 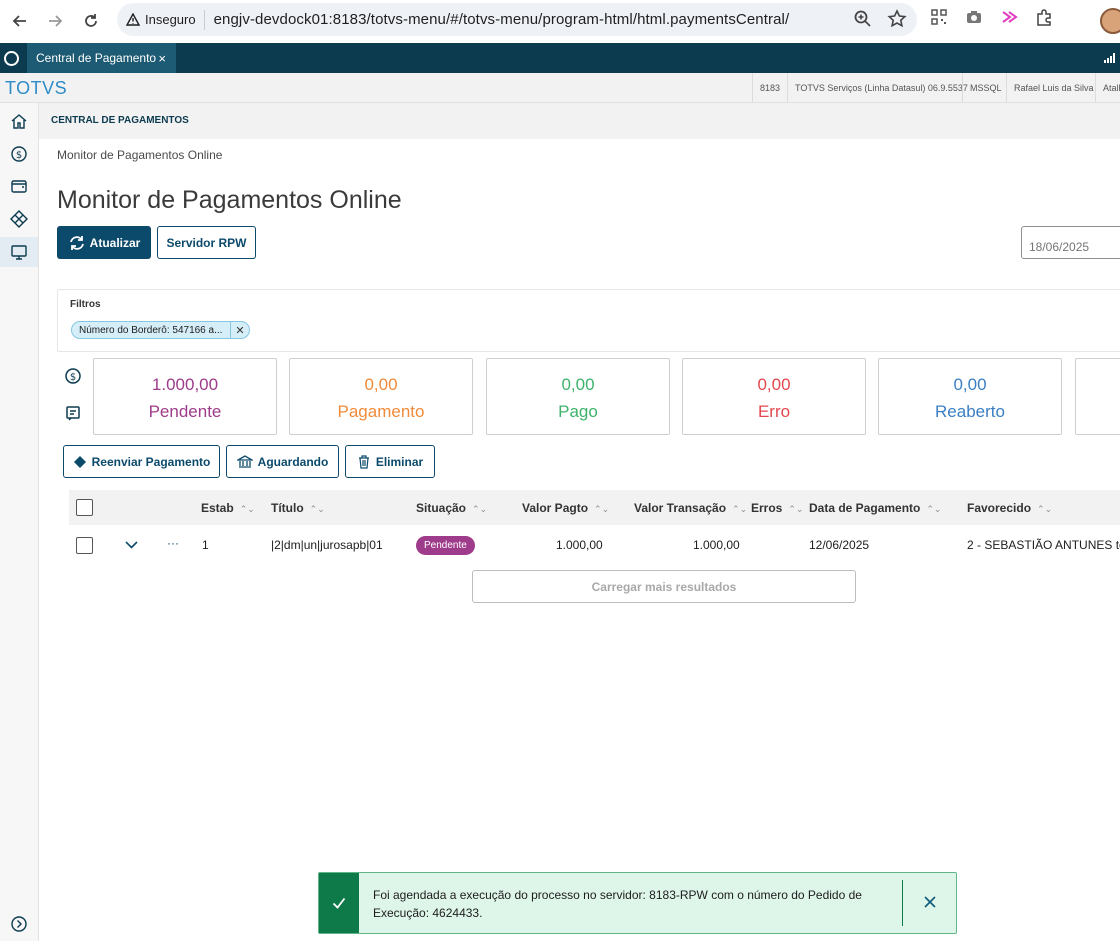 What do you see at coordinates (91, 21) in the screenshot?
I see `reload-icon` at bounding box center [91, 21].